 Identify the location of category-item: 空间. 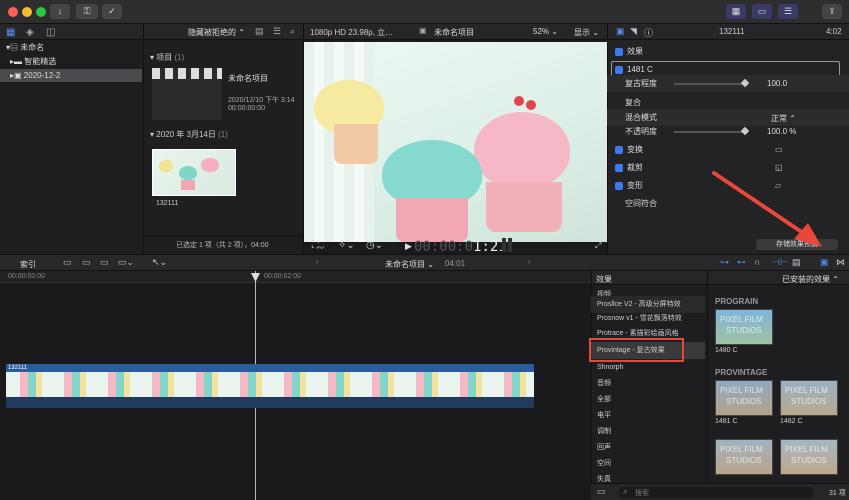
(648, 463).